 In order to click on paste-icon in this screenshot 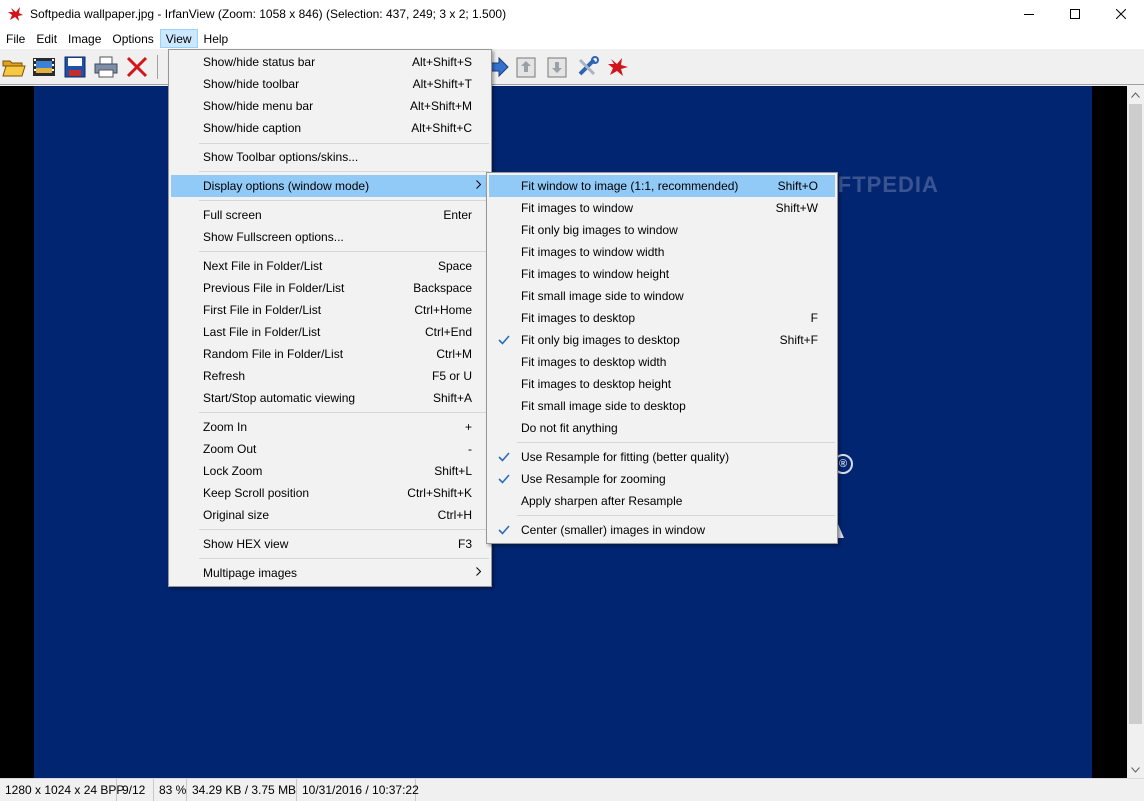, I will do `click(557, 67)`.